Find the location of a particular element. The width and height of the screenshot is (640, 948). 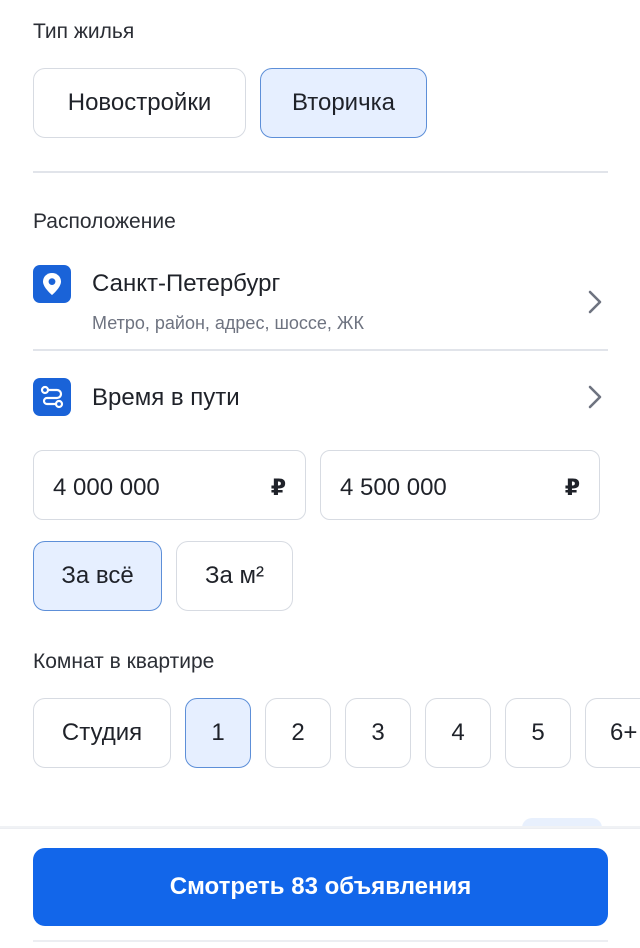

price-mode-per-sqm: За м² is located at coordinates (234, 576).